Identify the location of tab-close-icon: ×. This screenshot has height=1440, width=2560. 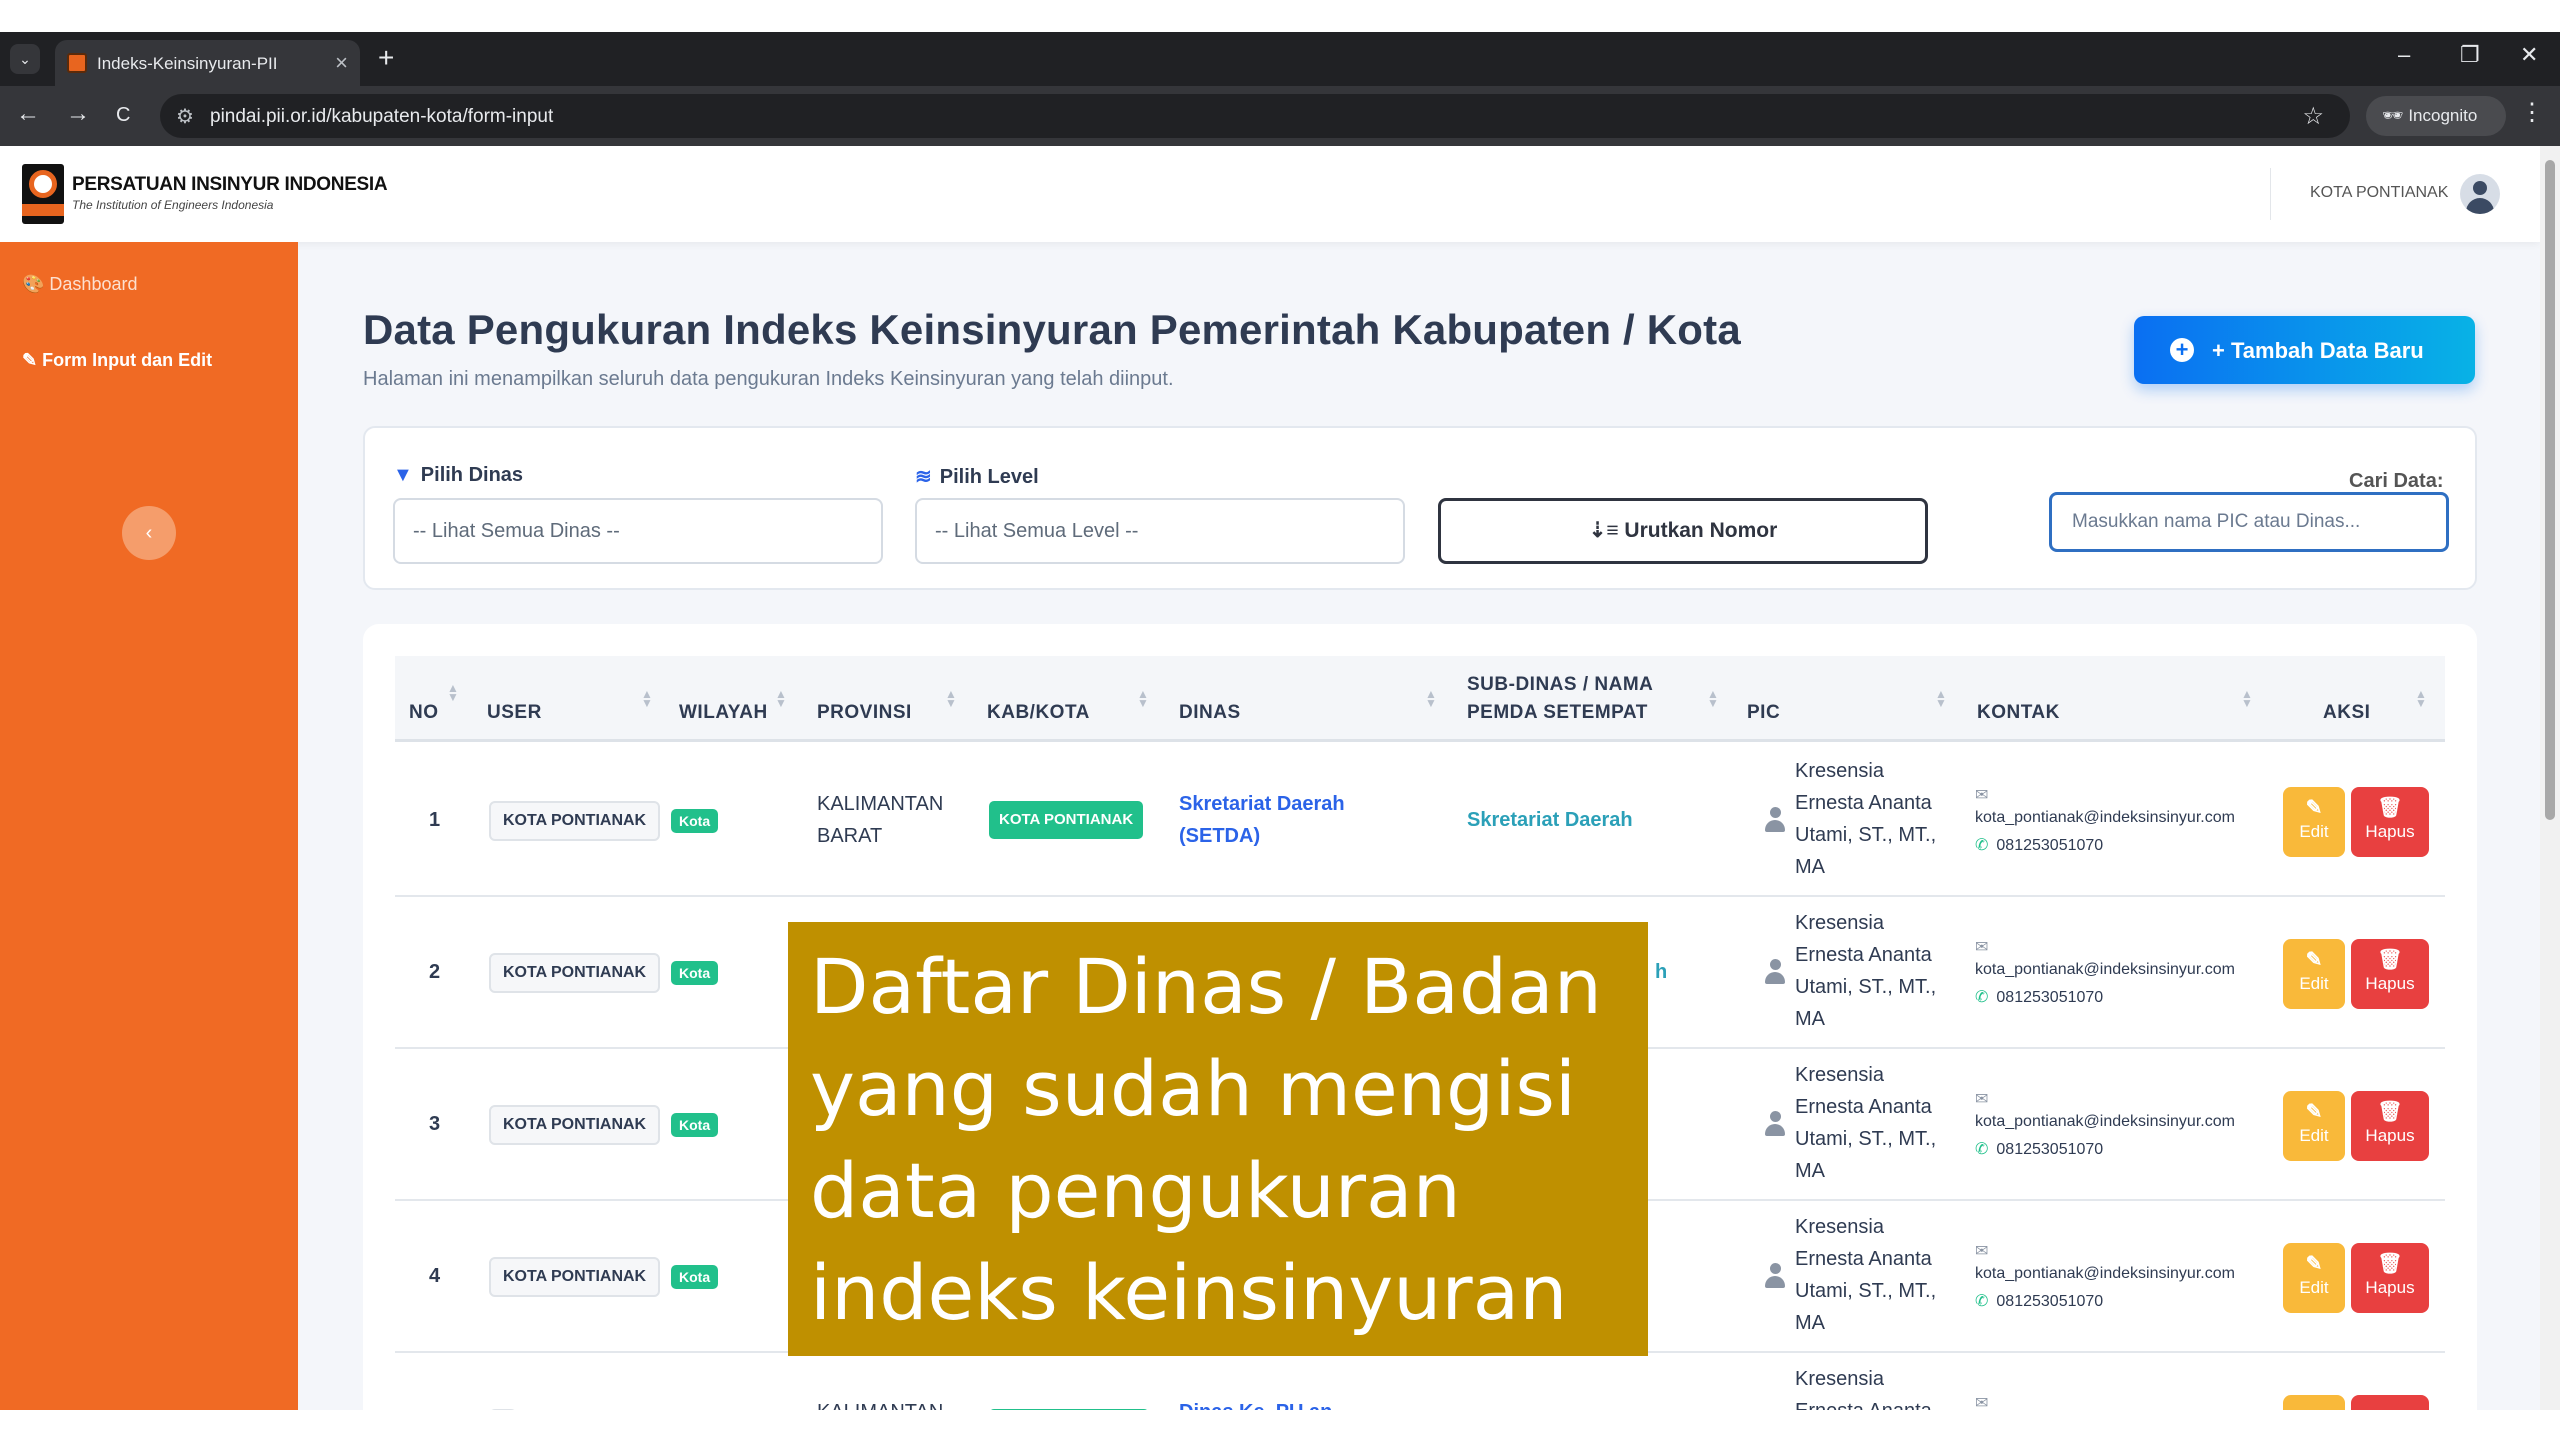
(341, 63).